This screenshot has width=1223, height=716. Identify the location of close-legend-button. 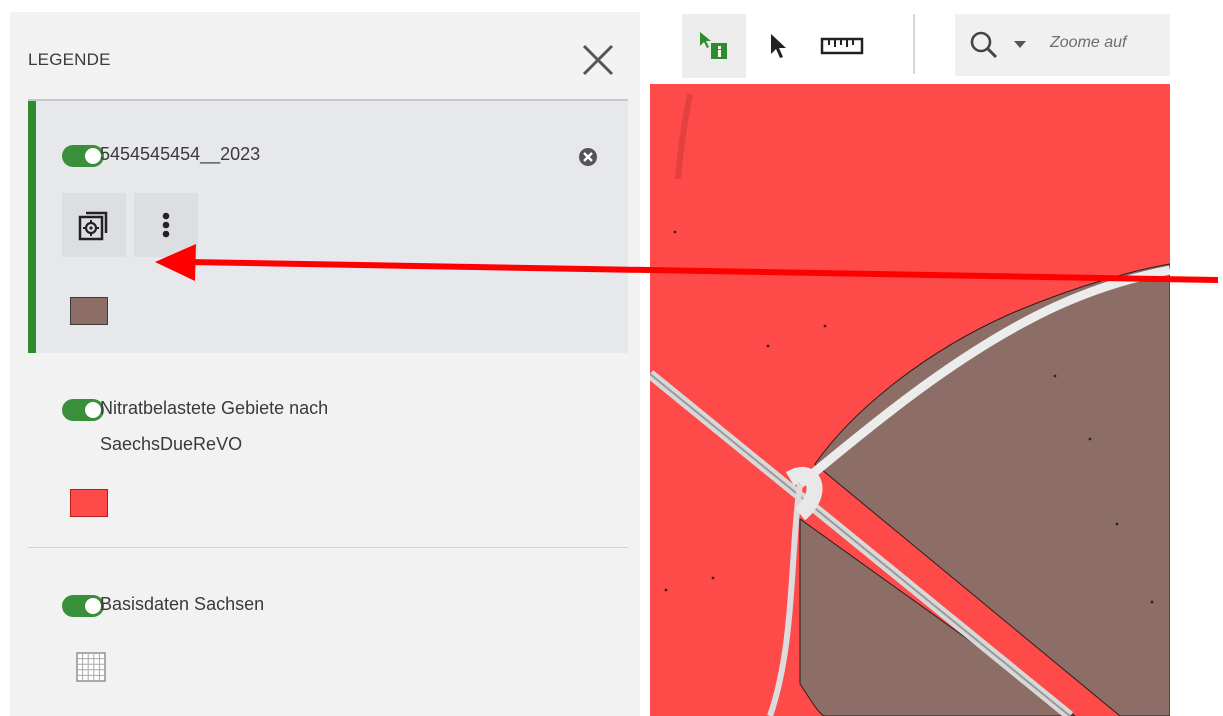
(598, 60).